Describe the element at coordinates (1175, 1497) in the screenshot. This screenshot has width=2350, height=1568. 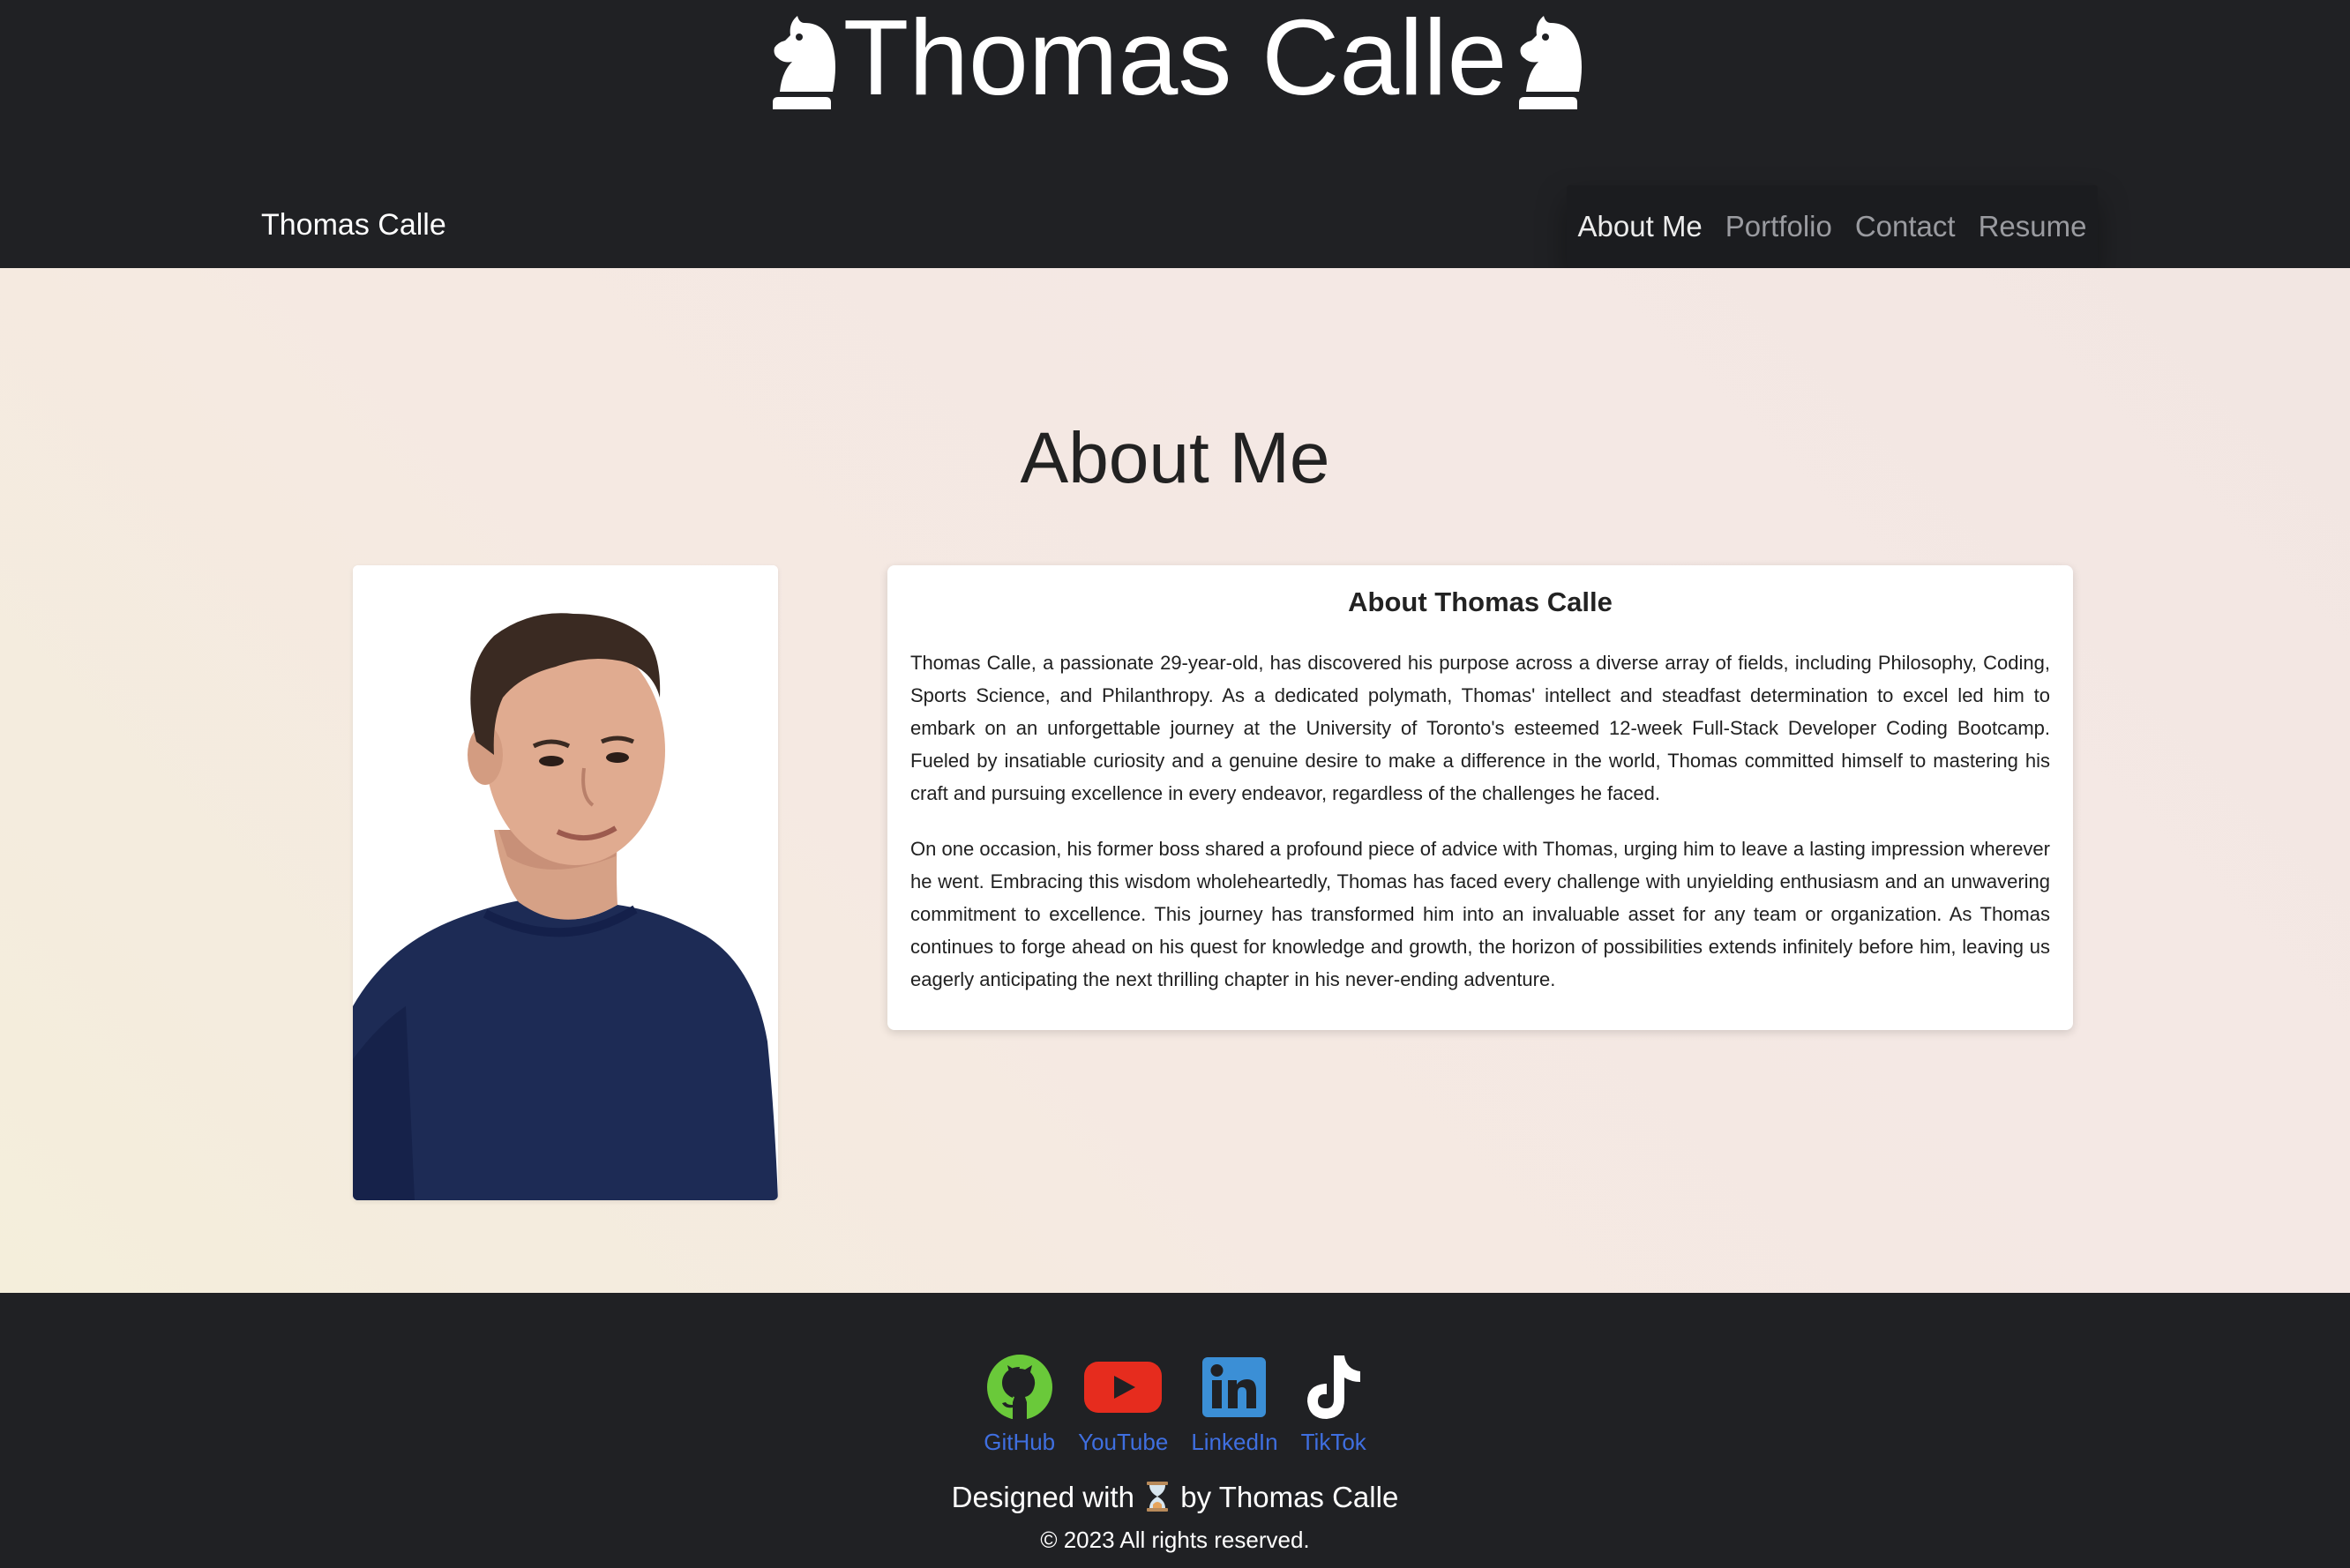
I see `designed-by-line: Designed with by Thomas Calle` at that location.